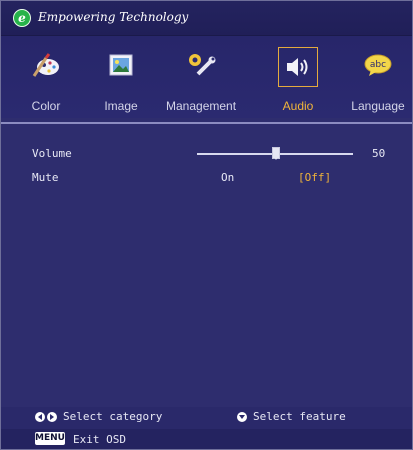 Image resolution: width=413 pixels, height=450 pixels. Describe the element at coordinates (99, 439) in the screenshot. I see `exit-osd-hint: Exit OSD` at that location.